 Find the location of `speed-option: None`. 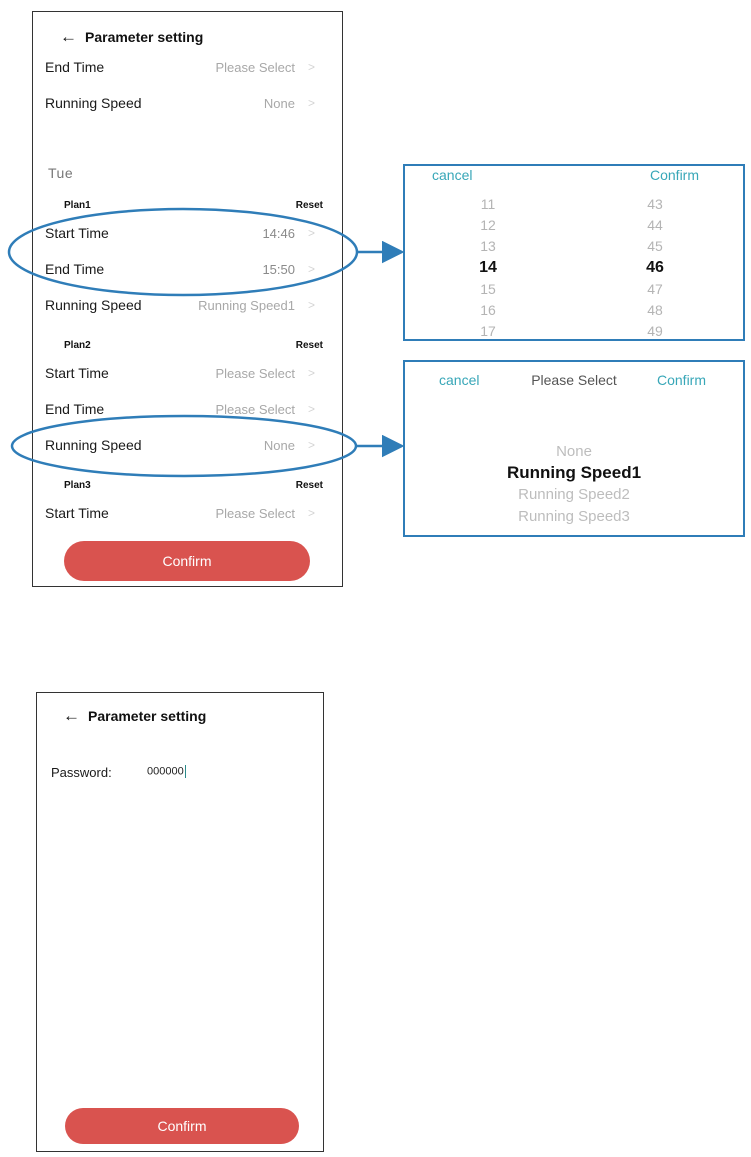

speed-option: None is located at coordinates (574, 451).